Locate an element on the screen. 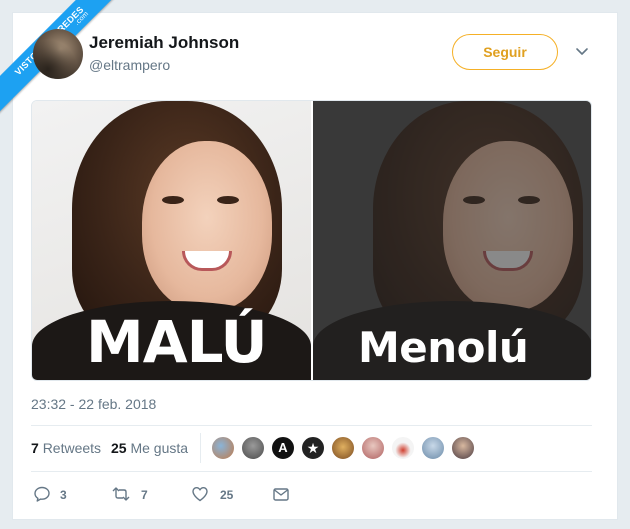 This screenshot has height=529, width=630. liker-avatar: A is located at coordinates (283, 448).